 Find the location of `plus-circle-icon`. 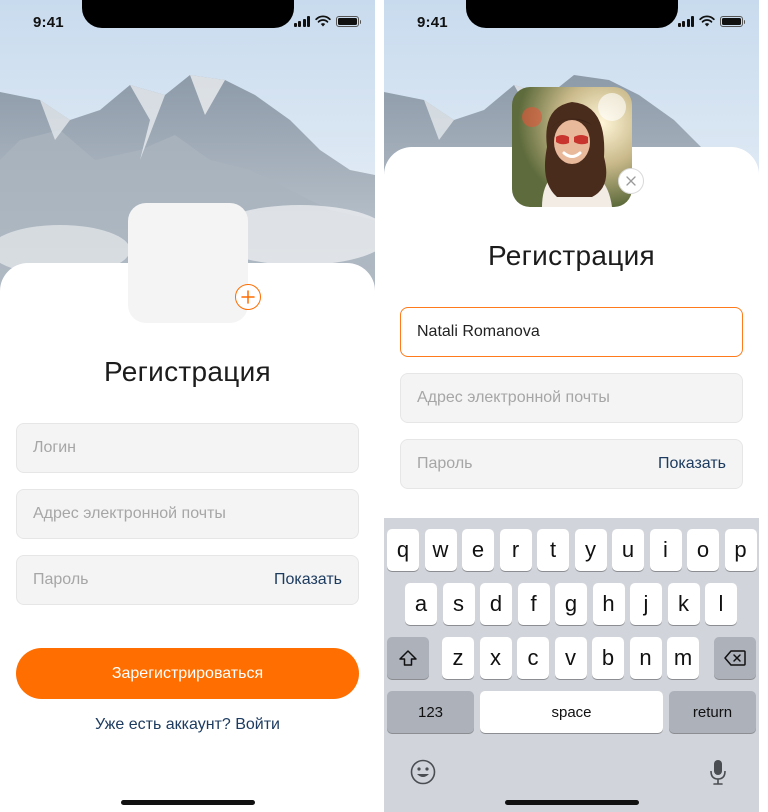

plus-circle-icon is located at coordinates (248, 297).